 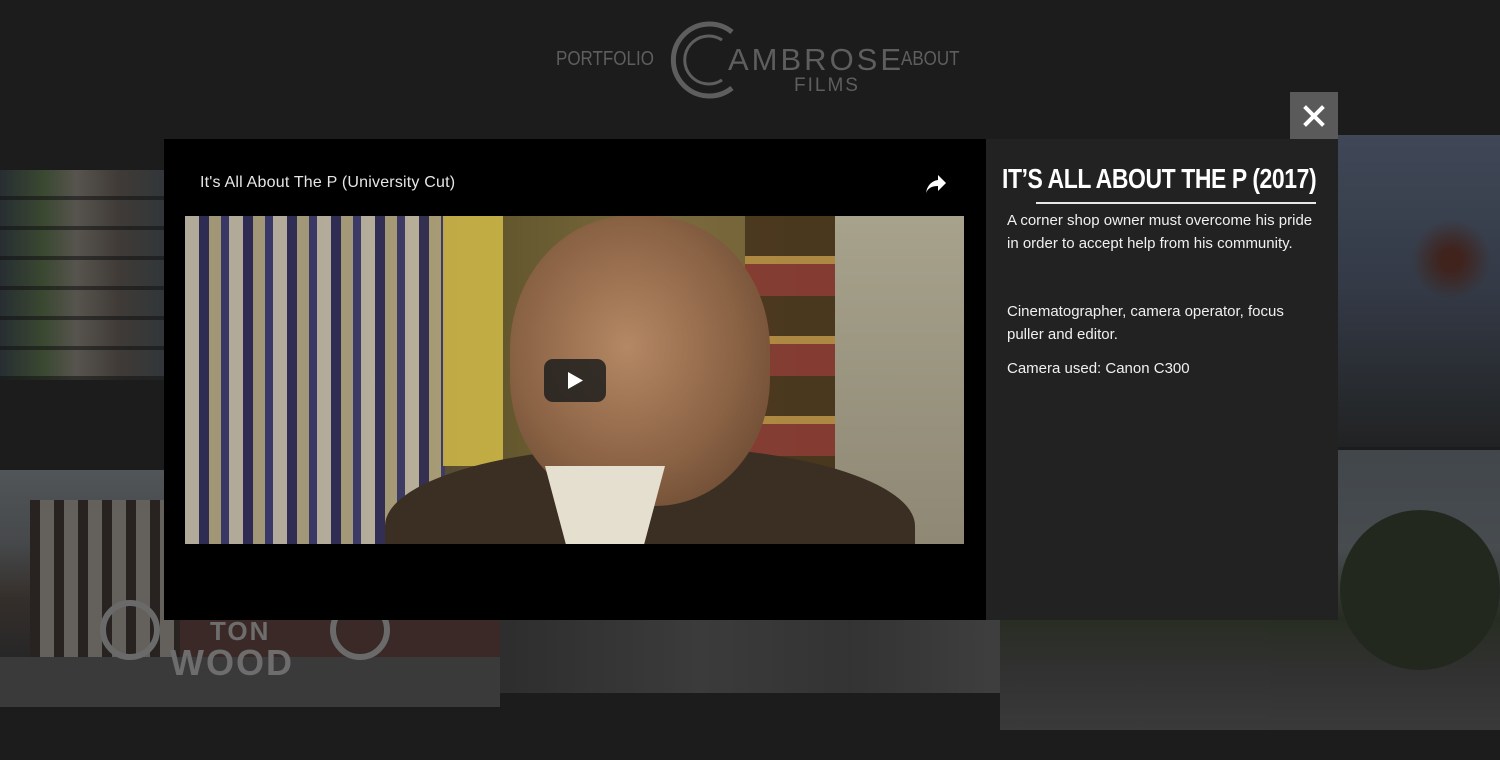 I want to click on thumbnail-logo-text-bottom: WOOD, so click(x=232, y=662).